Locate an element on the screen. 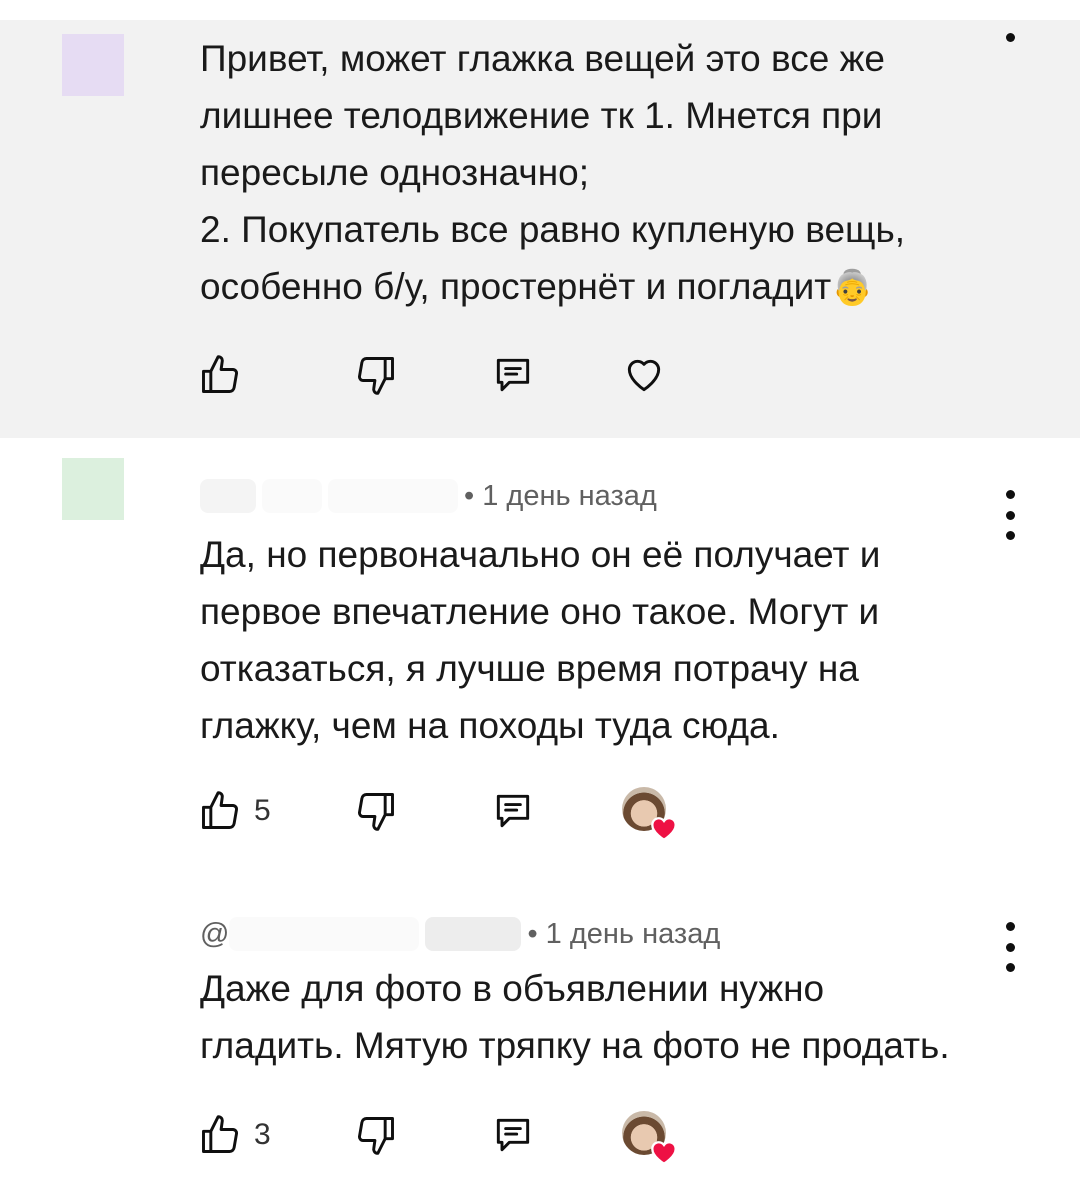  comment-mention: @ is located at coordinates (214, 934).